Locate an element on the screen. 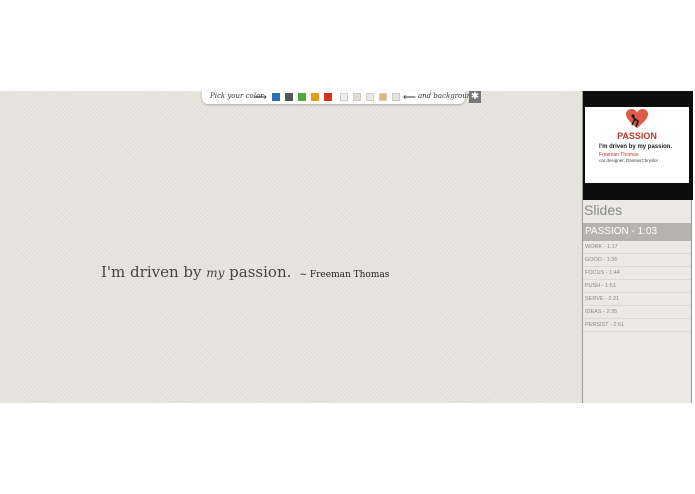 Image resolution: width=695 pixels, height=494 pixels. color-swatch-red is located at coordinates (328, 97).